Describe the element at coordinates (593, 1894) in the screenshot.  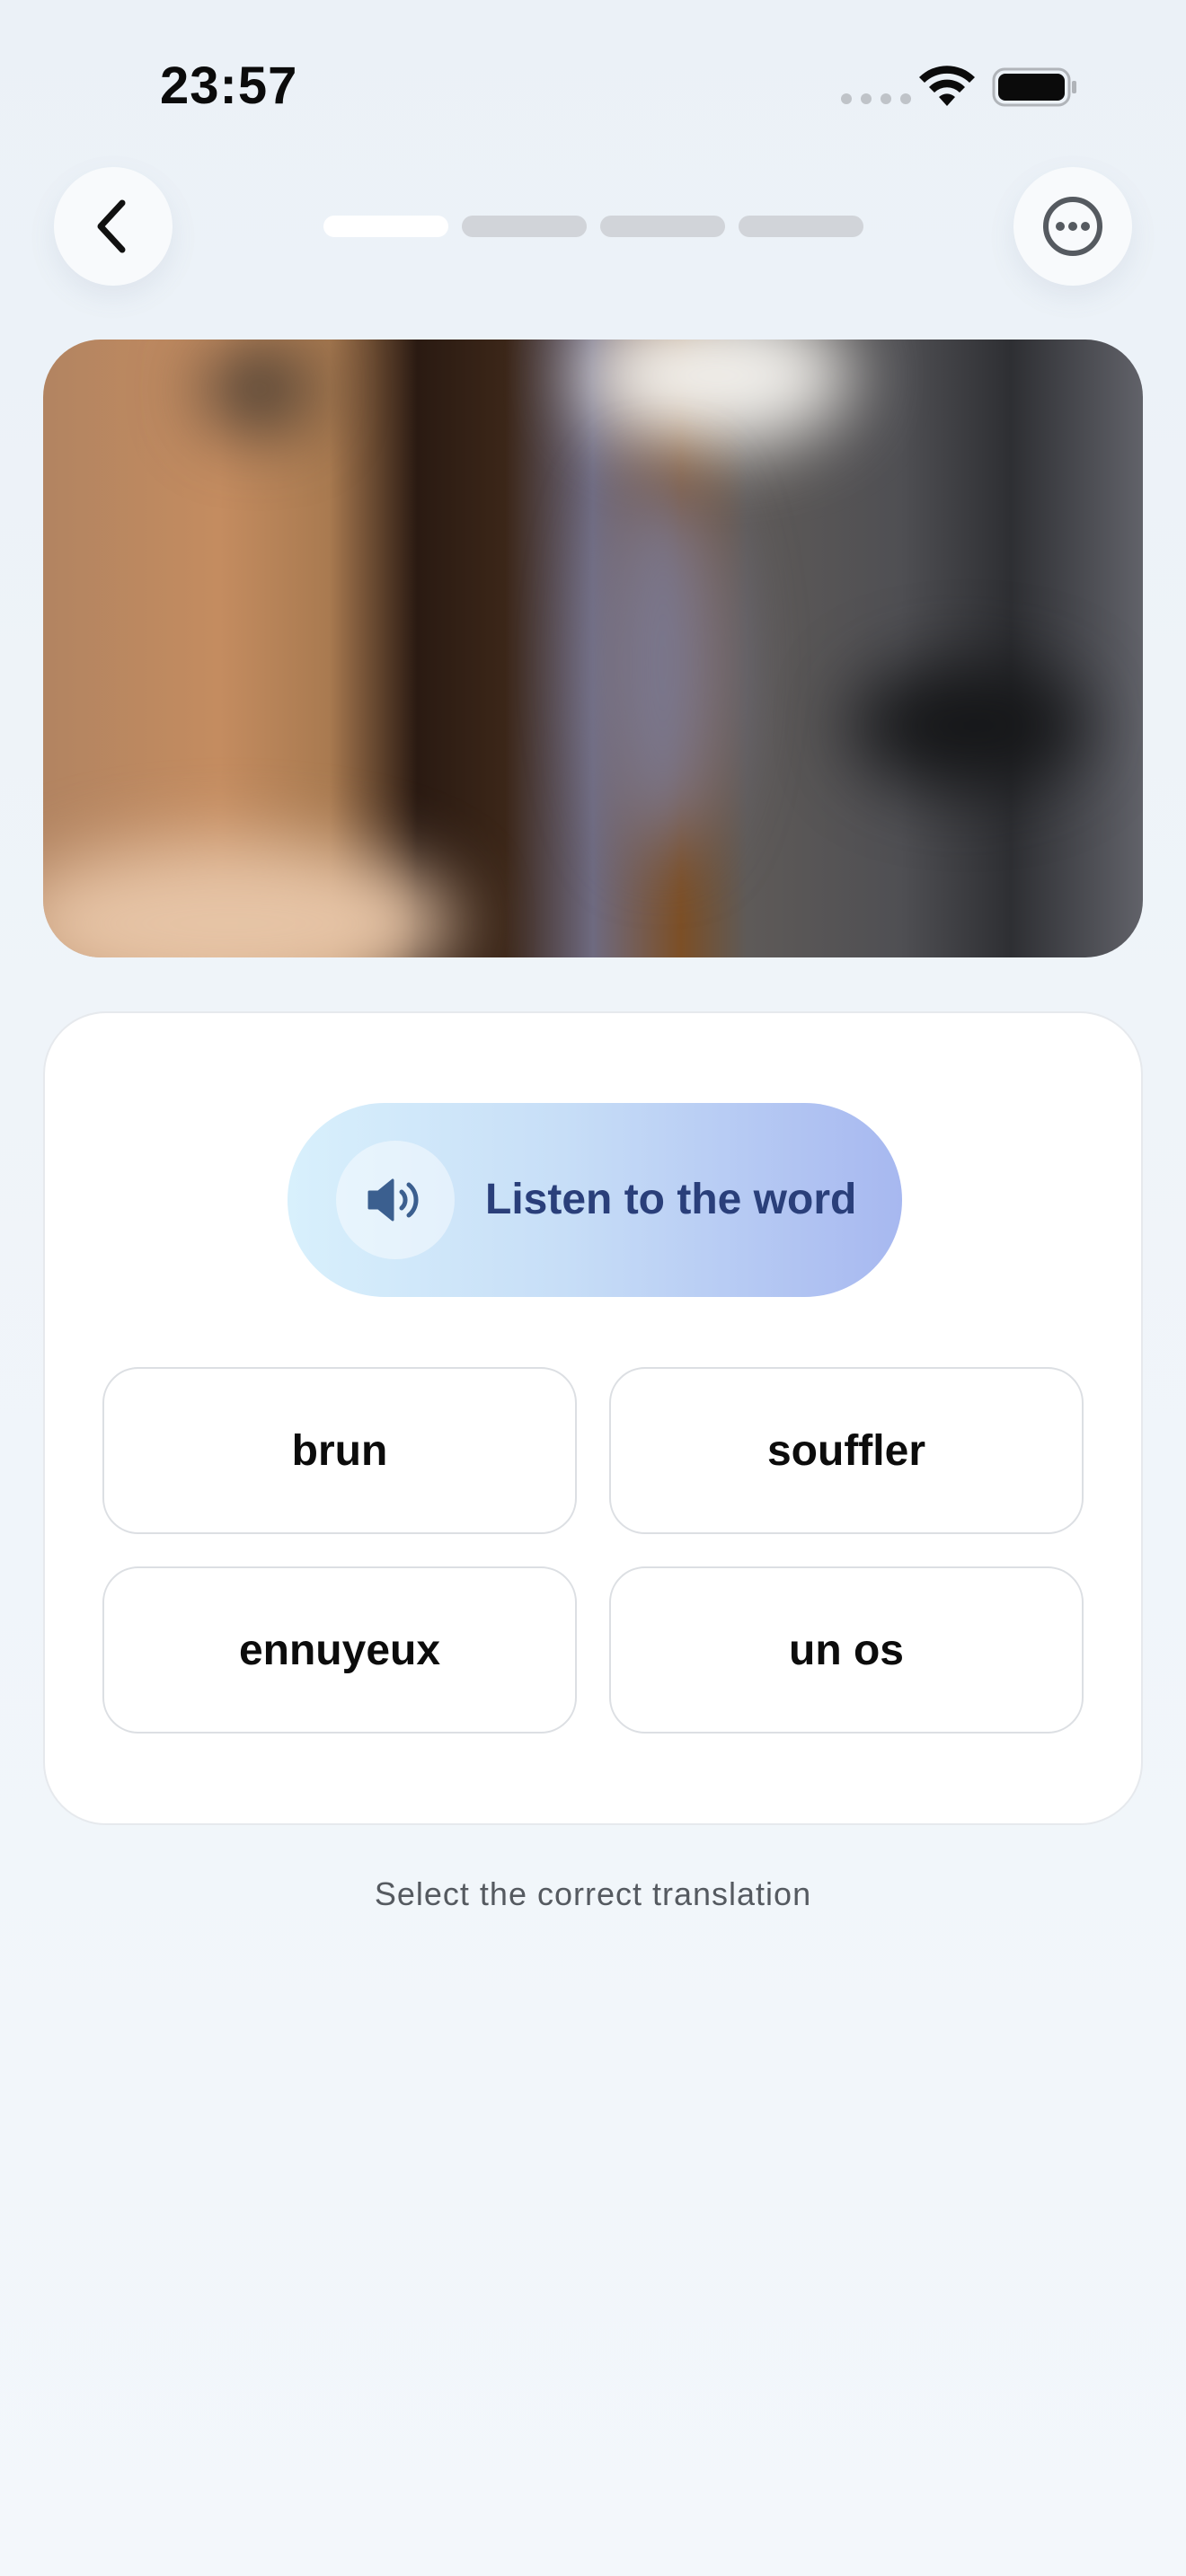
I see `instruction-text: Select the correct translation` at that location.